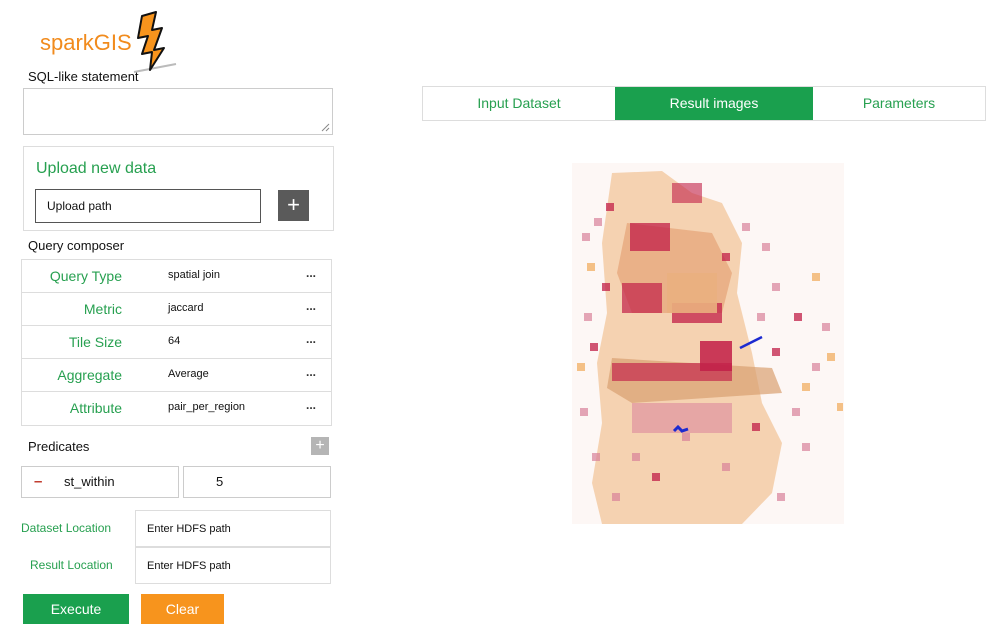  I want to click on upload-add-button: +, so click(293, 205).